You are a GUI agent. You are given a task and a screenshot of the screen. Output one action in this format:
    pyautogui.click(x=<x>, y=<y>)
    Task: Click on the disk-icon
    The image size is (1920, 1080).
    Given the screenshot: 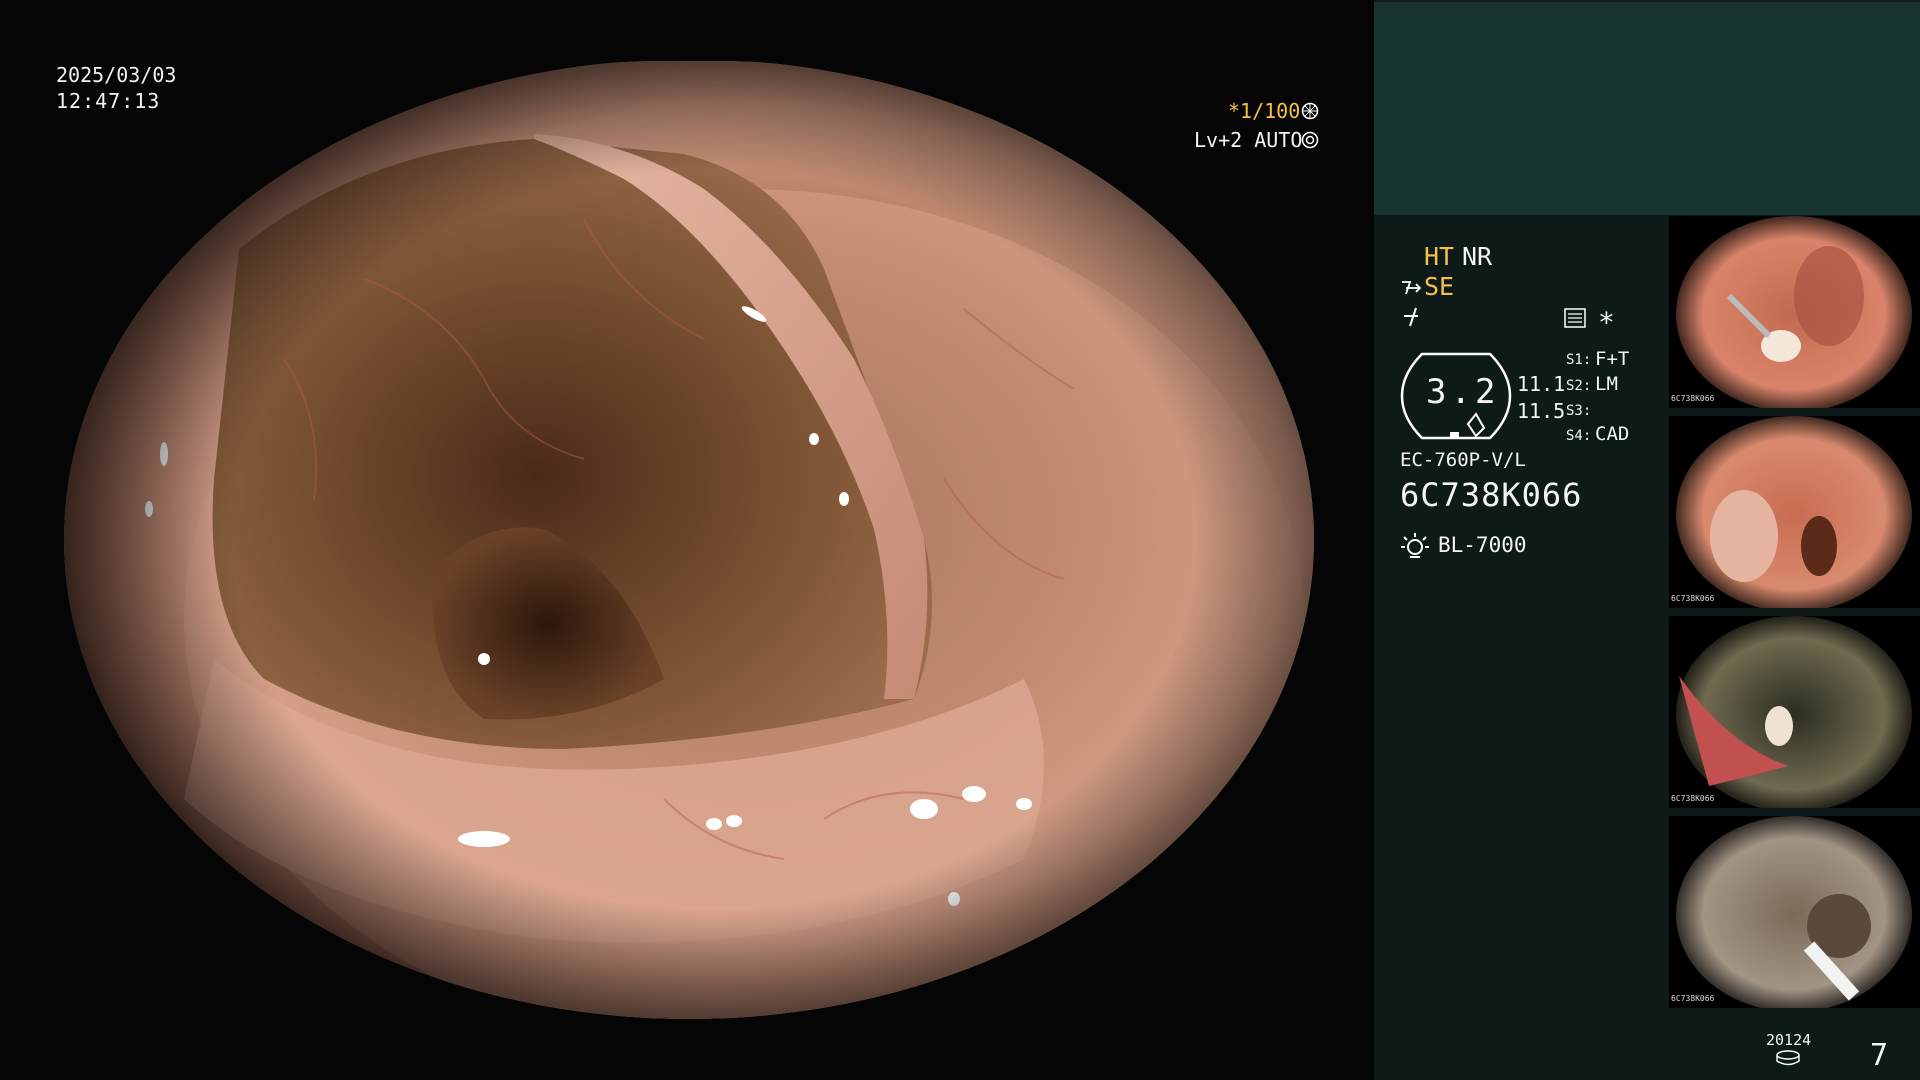 What is the action you would take?
    pyautogui.click(x=1788, y=1058)
    